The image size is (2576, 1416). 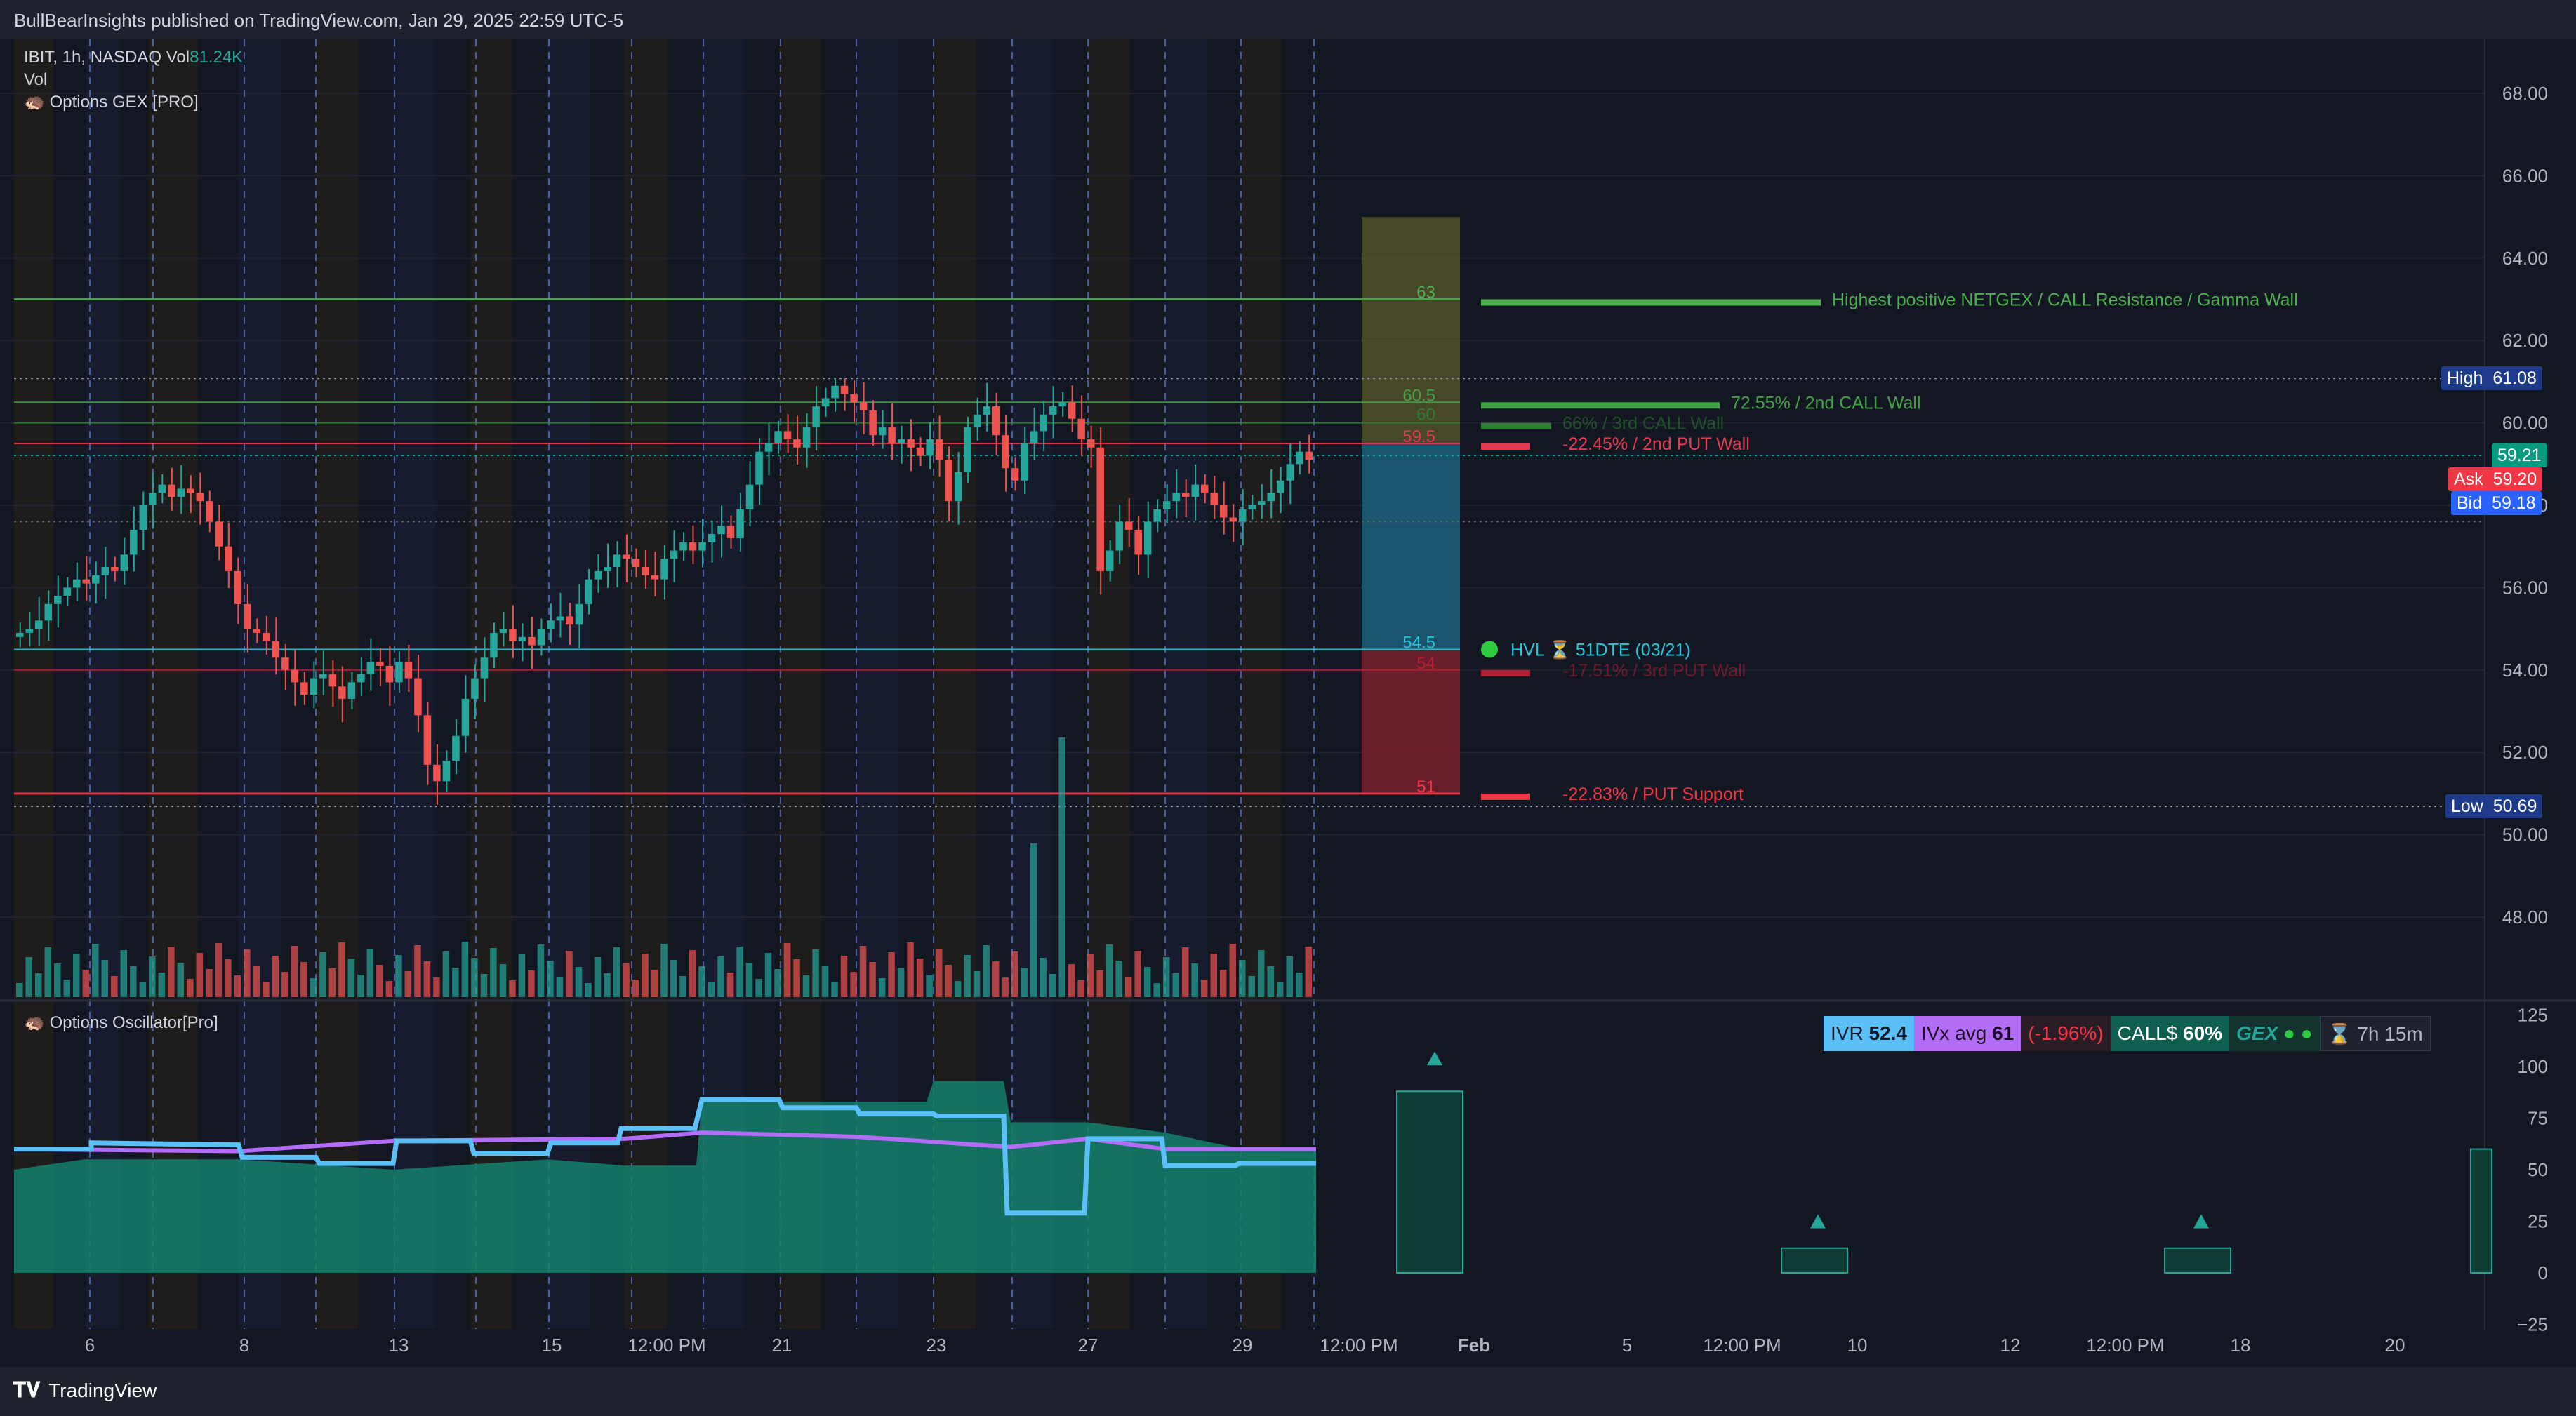 I want to click on bid-badge: Bid 59.18, so click(x=2497, y=503).